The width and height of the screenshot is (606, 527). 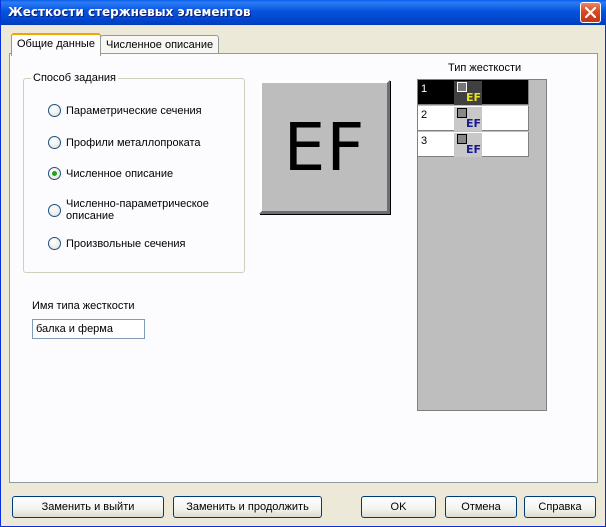 What do you see at coordinates (88, 329) in the screenshot?
I see `stiffness-name-input: балка и ферма` at bounding box center [88, 329].